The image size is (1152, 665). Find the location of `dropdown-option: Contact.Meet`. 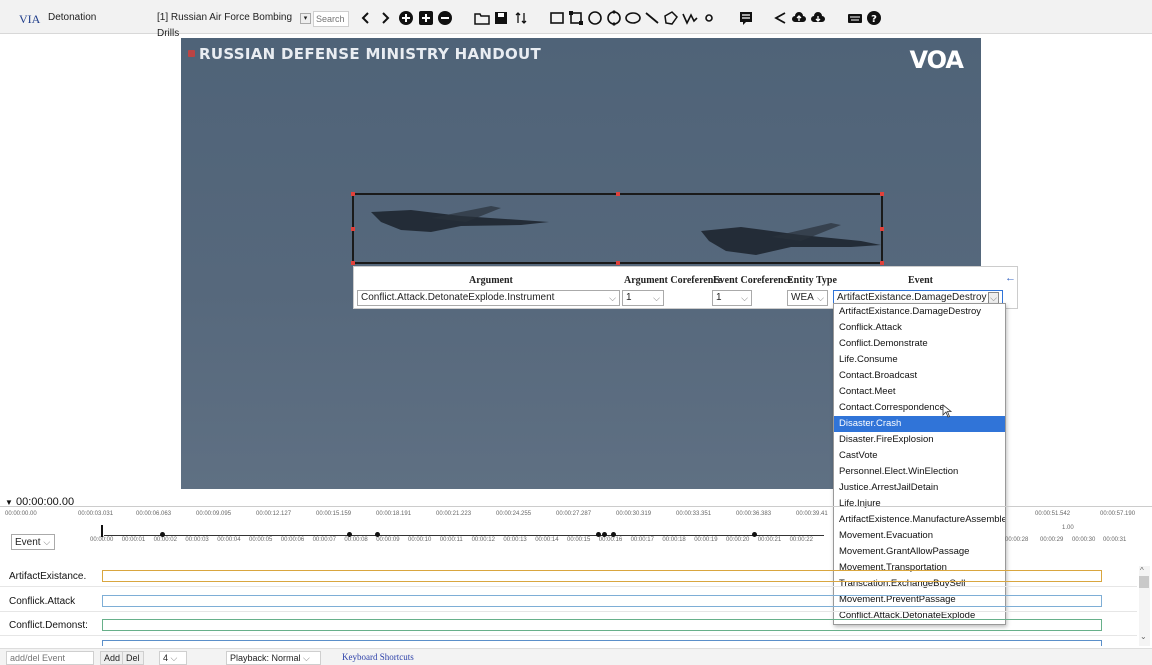

dropdown-option: Contact.Meet is located at coordinates (919, 392).